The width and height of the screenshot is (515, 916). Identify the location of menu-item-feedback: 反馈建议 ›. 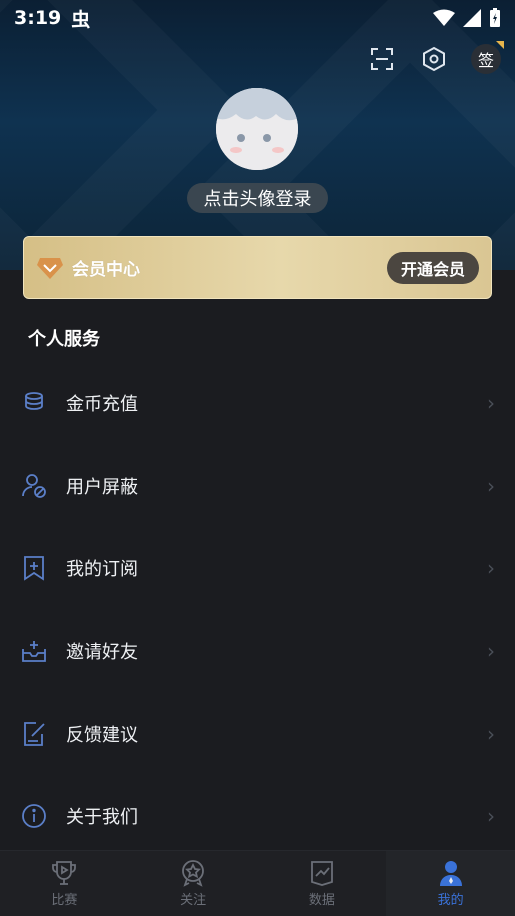
(257, 733).